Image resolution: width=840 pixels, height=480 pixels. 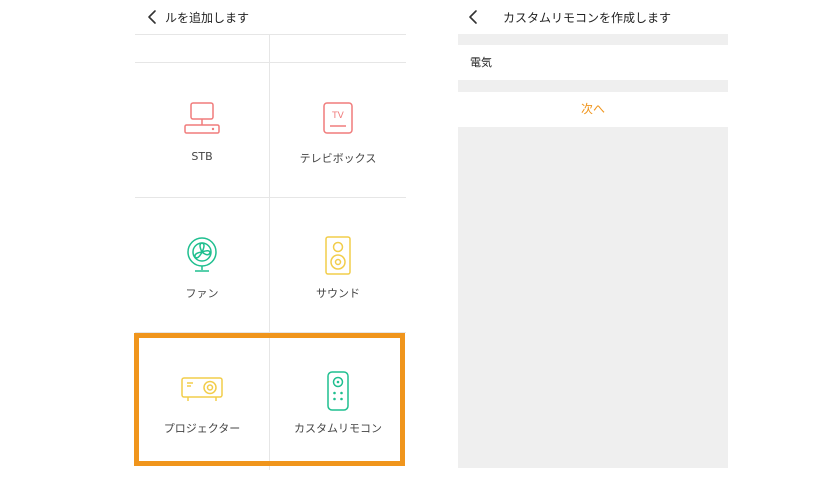 What do you see at coordinates (338, 428) in the screenshot?
I see `device-label: カスタムリモコン` at bounding box center [338, 428].